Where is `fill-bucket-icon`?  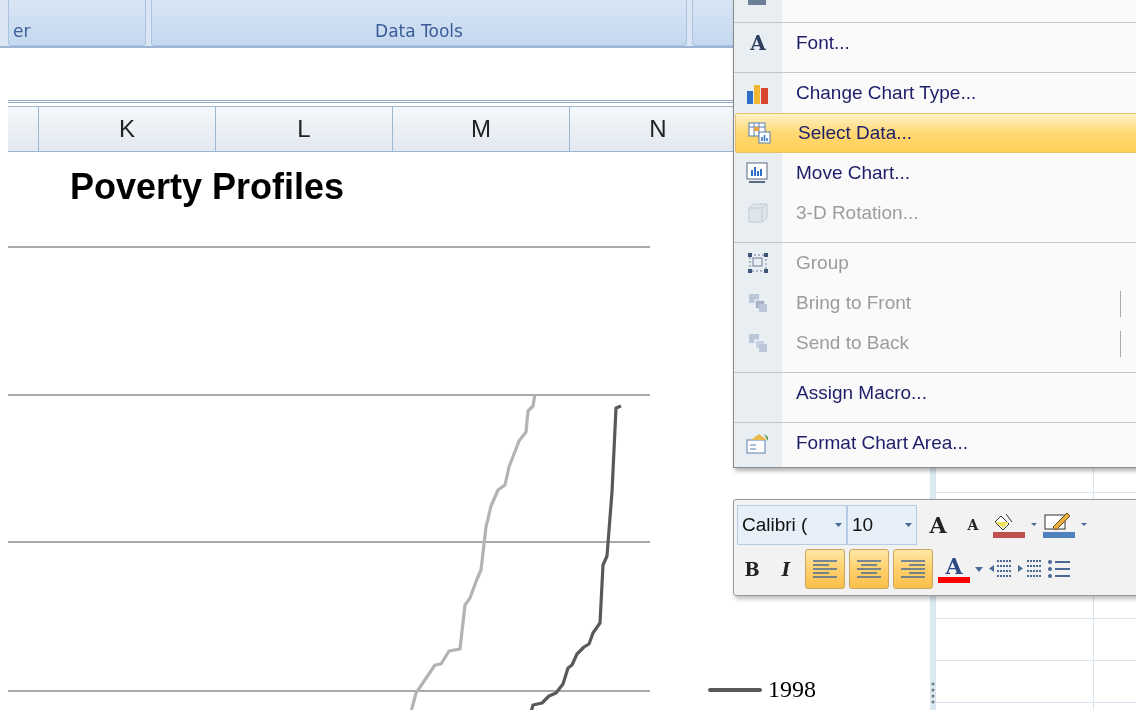 fill-bucket-icon is located at coordinates (1015, 525).